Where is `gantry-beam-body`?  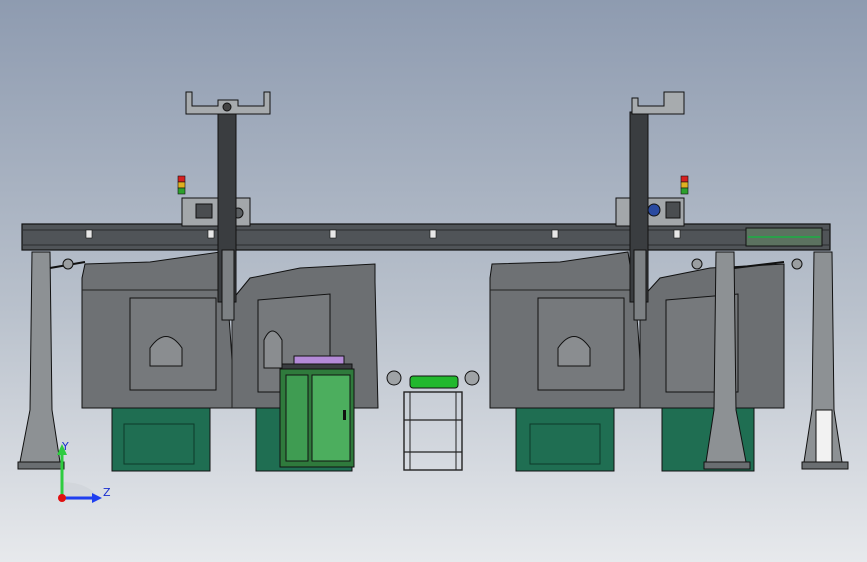 gantry-beam-body is located at coordinates (426, 237).